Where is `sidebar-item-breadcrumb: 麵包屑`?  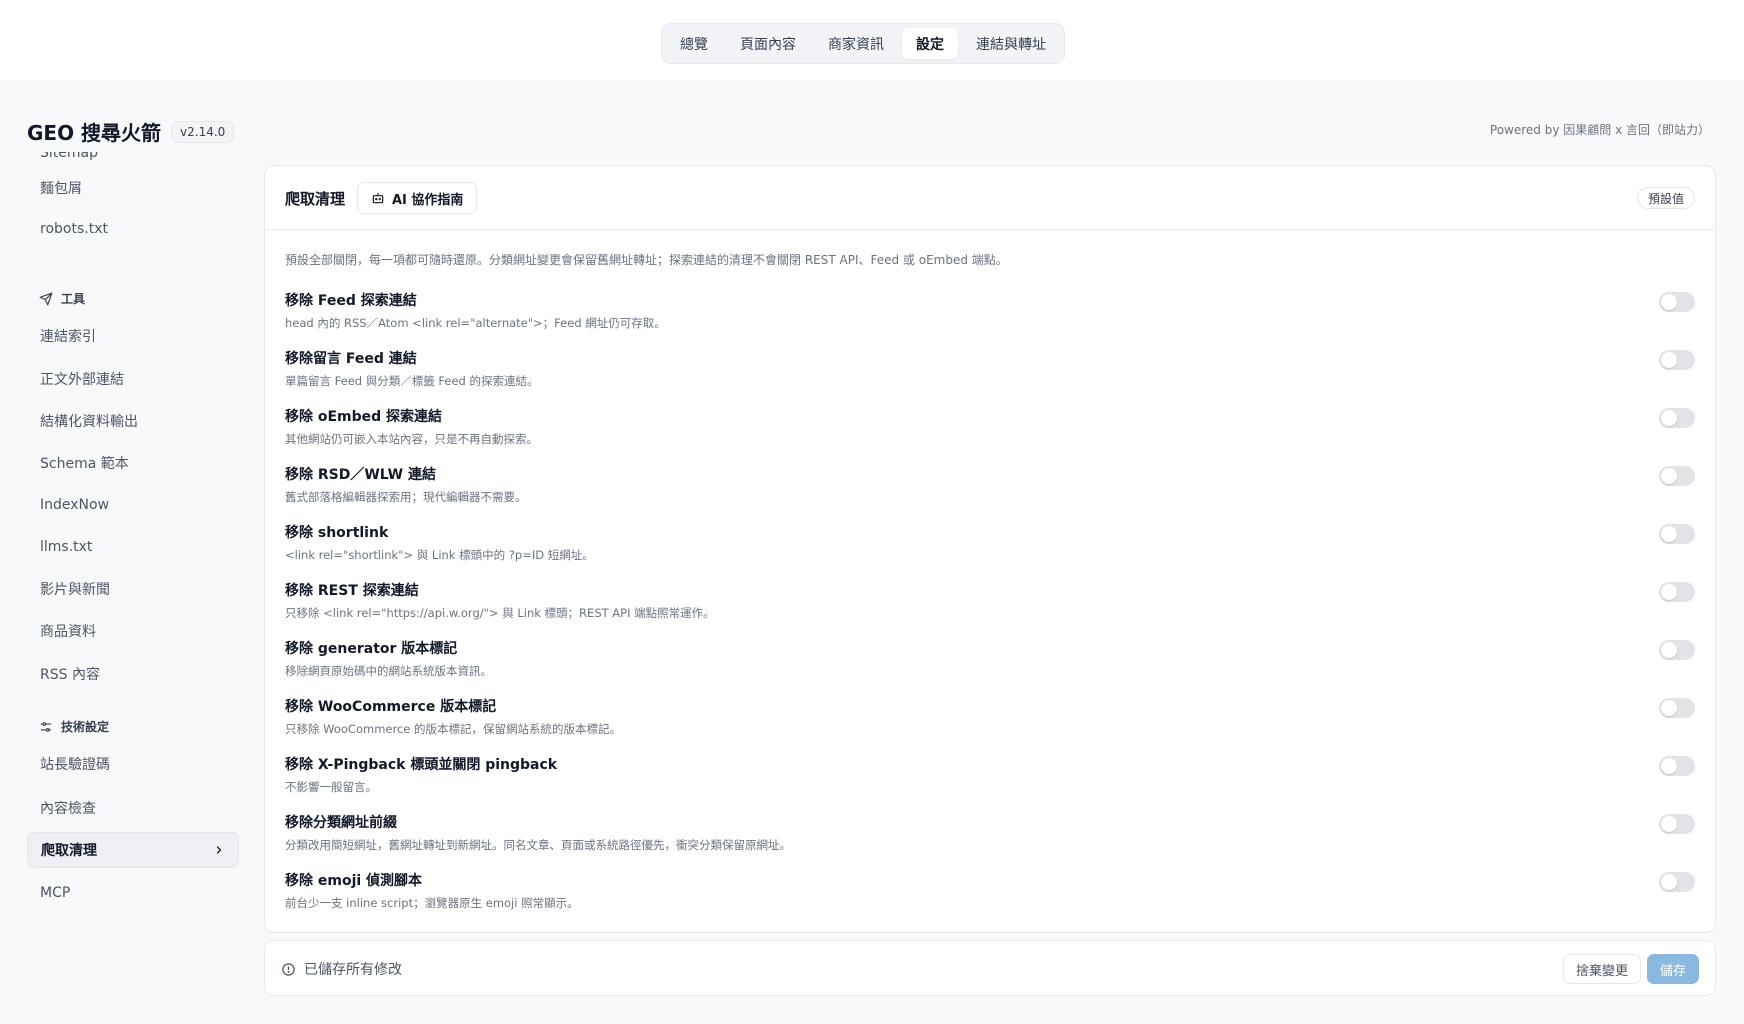 sidebar-item-breadcrumb: 麵包屑 is located at coordinates (133, 188).